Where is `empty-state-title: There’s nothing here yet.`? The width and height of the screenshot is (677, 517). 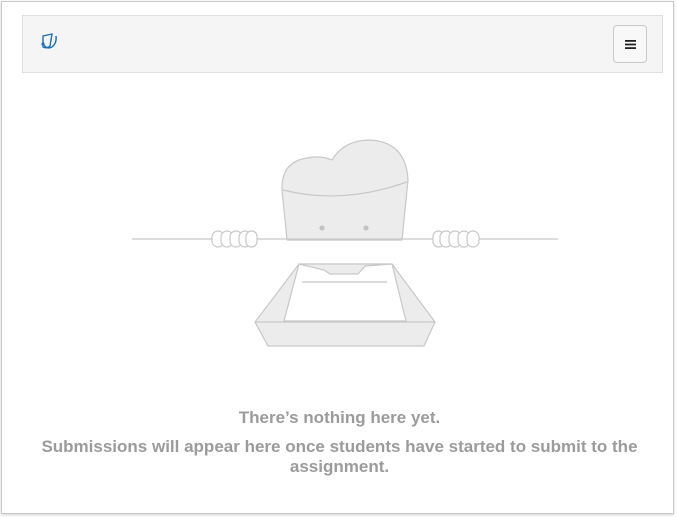 empty-state-title: There’s nothing here yet. is located at coordinates (339, 417).